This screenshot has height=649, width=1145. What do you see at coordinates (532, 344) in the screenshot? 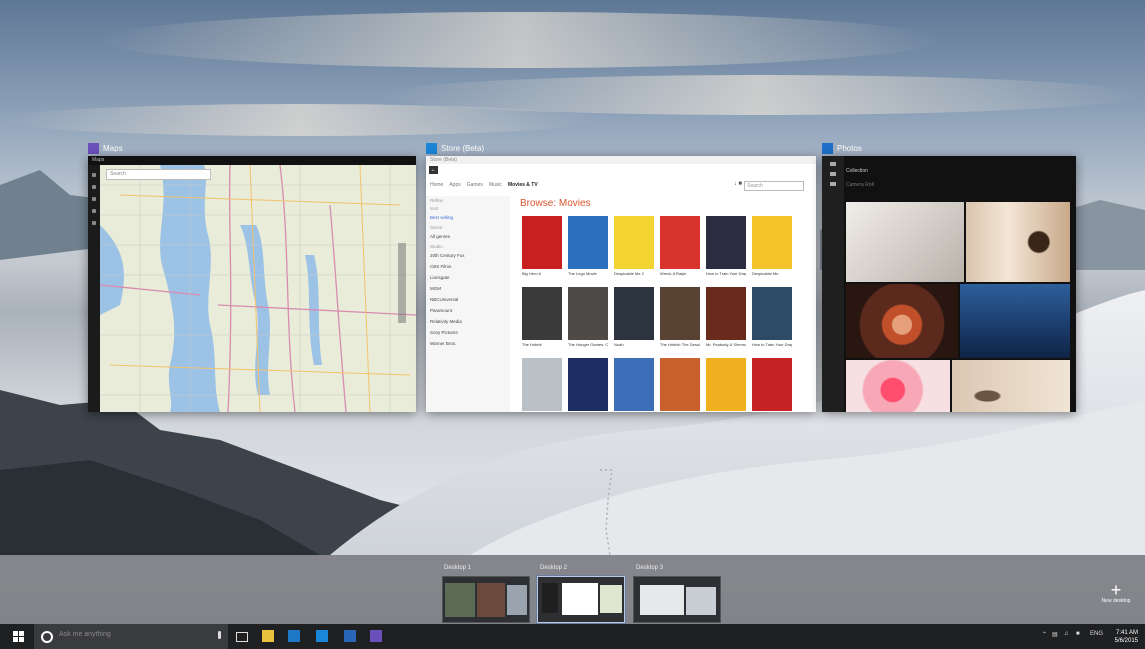
I see `movie-title: The Hobbit` at bounding box center [532, 344].